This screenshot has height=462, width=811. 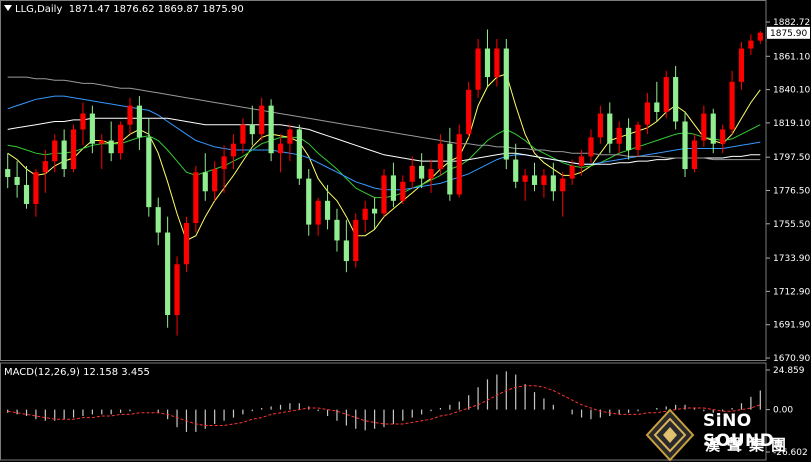 I want to click on collapse-triangle-icon, so click(x=8, y=8).